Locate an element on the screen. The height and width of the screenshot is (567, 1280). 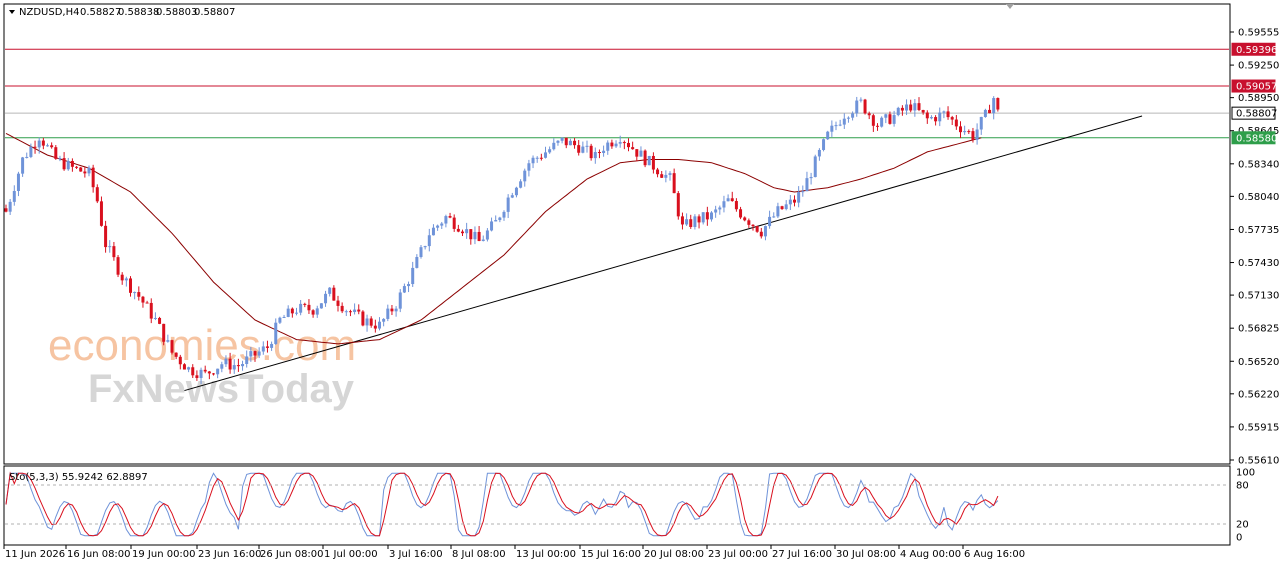
y-axis-label: 0.55915 is located at coordinates (1258, 427).